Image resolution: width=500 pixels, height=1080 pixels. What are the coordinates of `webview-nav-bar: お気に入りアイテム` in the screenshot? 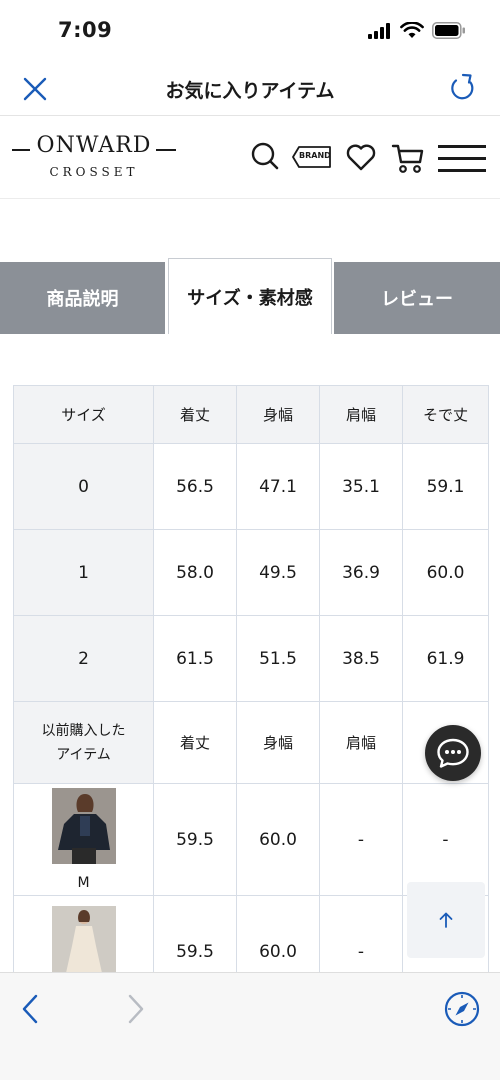 It's located at (250, 89).